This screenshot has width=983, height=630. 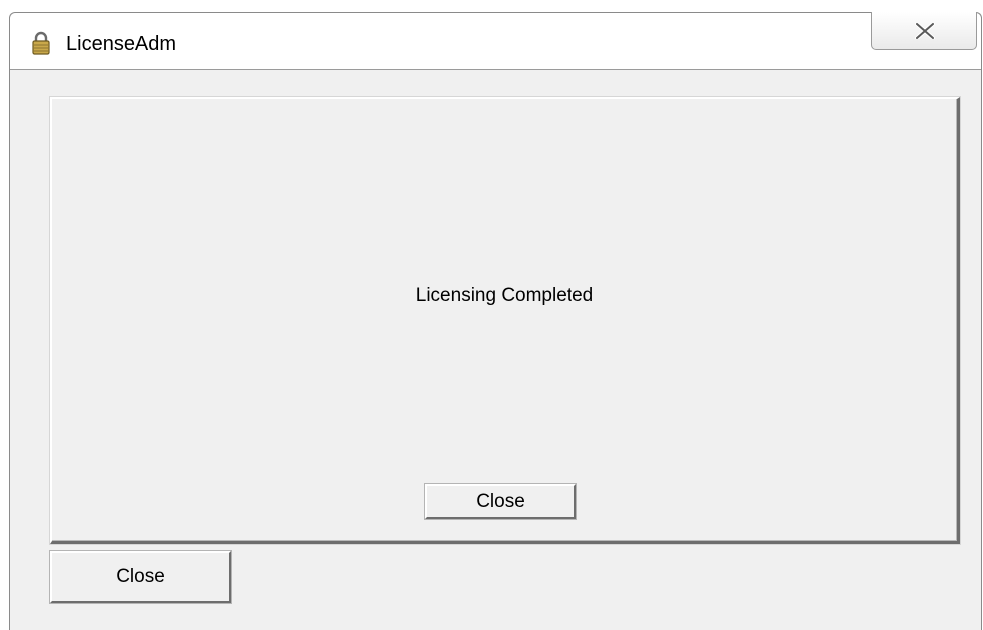 I want to click on status-message: Licensing Completed, so click(x=504, y=295).